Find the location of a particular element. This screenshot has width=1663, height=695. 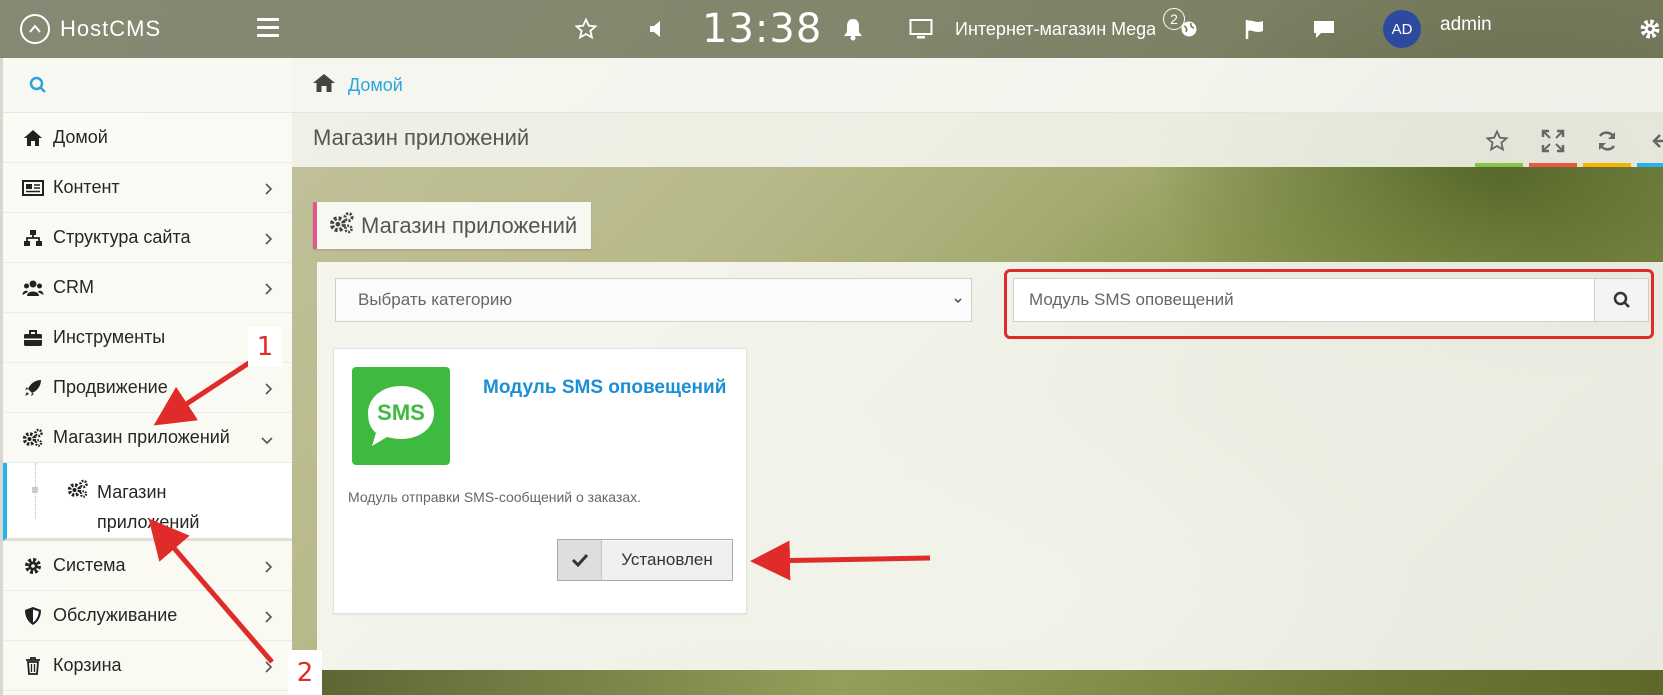

sidebar-item-promotion: Продвижение is located at coordinates (147, 388).